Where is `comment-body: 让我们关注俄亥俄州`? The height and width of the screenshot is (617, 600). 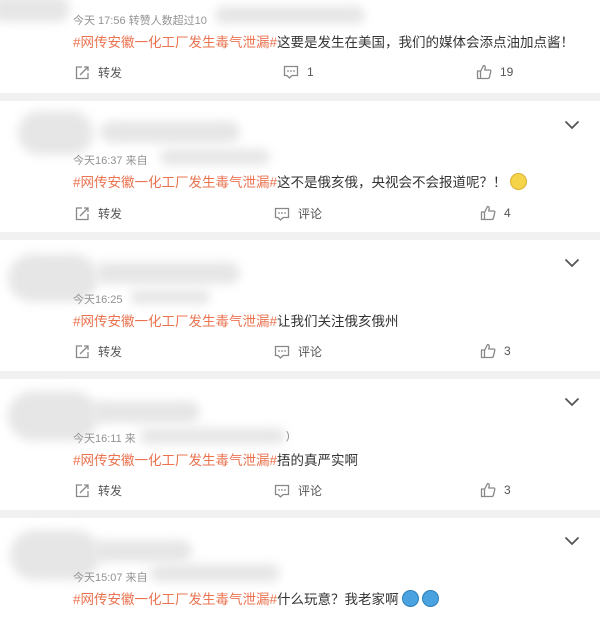
comment-body: 让我们关注俄亥俄州 is located at coordinates (338, 321).